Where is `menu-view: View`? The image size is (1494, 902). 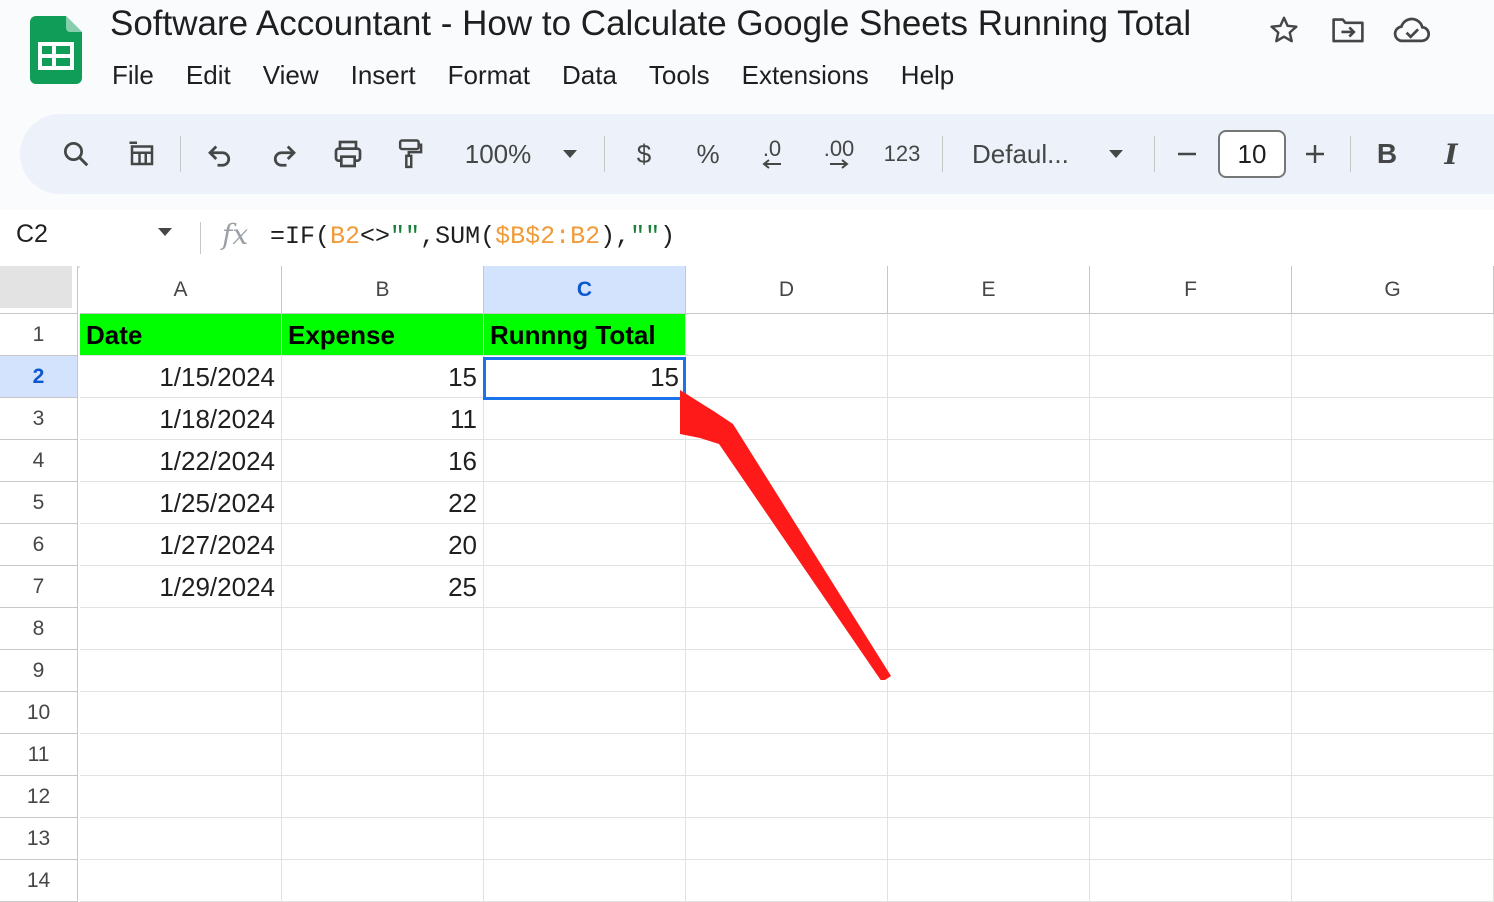 menu-view: View is located at coordinates (291, 76).